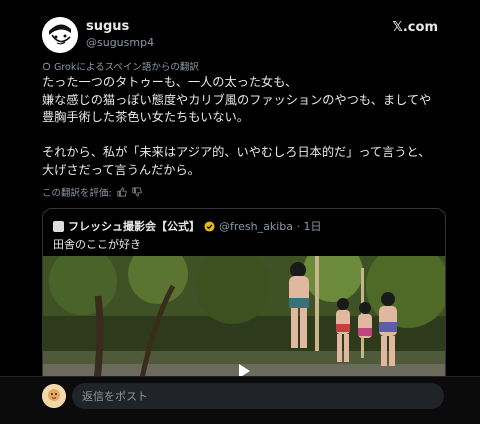 This screenshot has height=424, width=480. Describe the element at coordinates (122, 192) in the screenshot. I see `thumbs-up-icon` at that location.